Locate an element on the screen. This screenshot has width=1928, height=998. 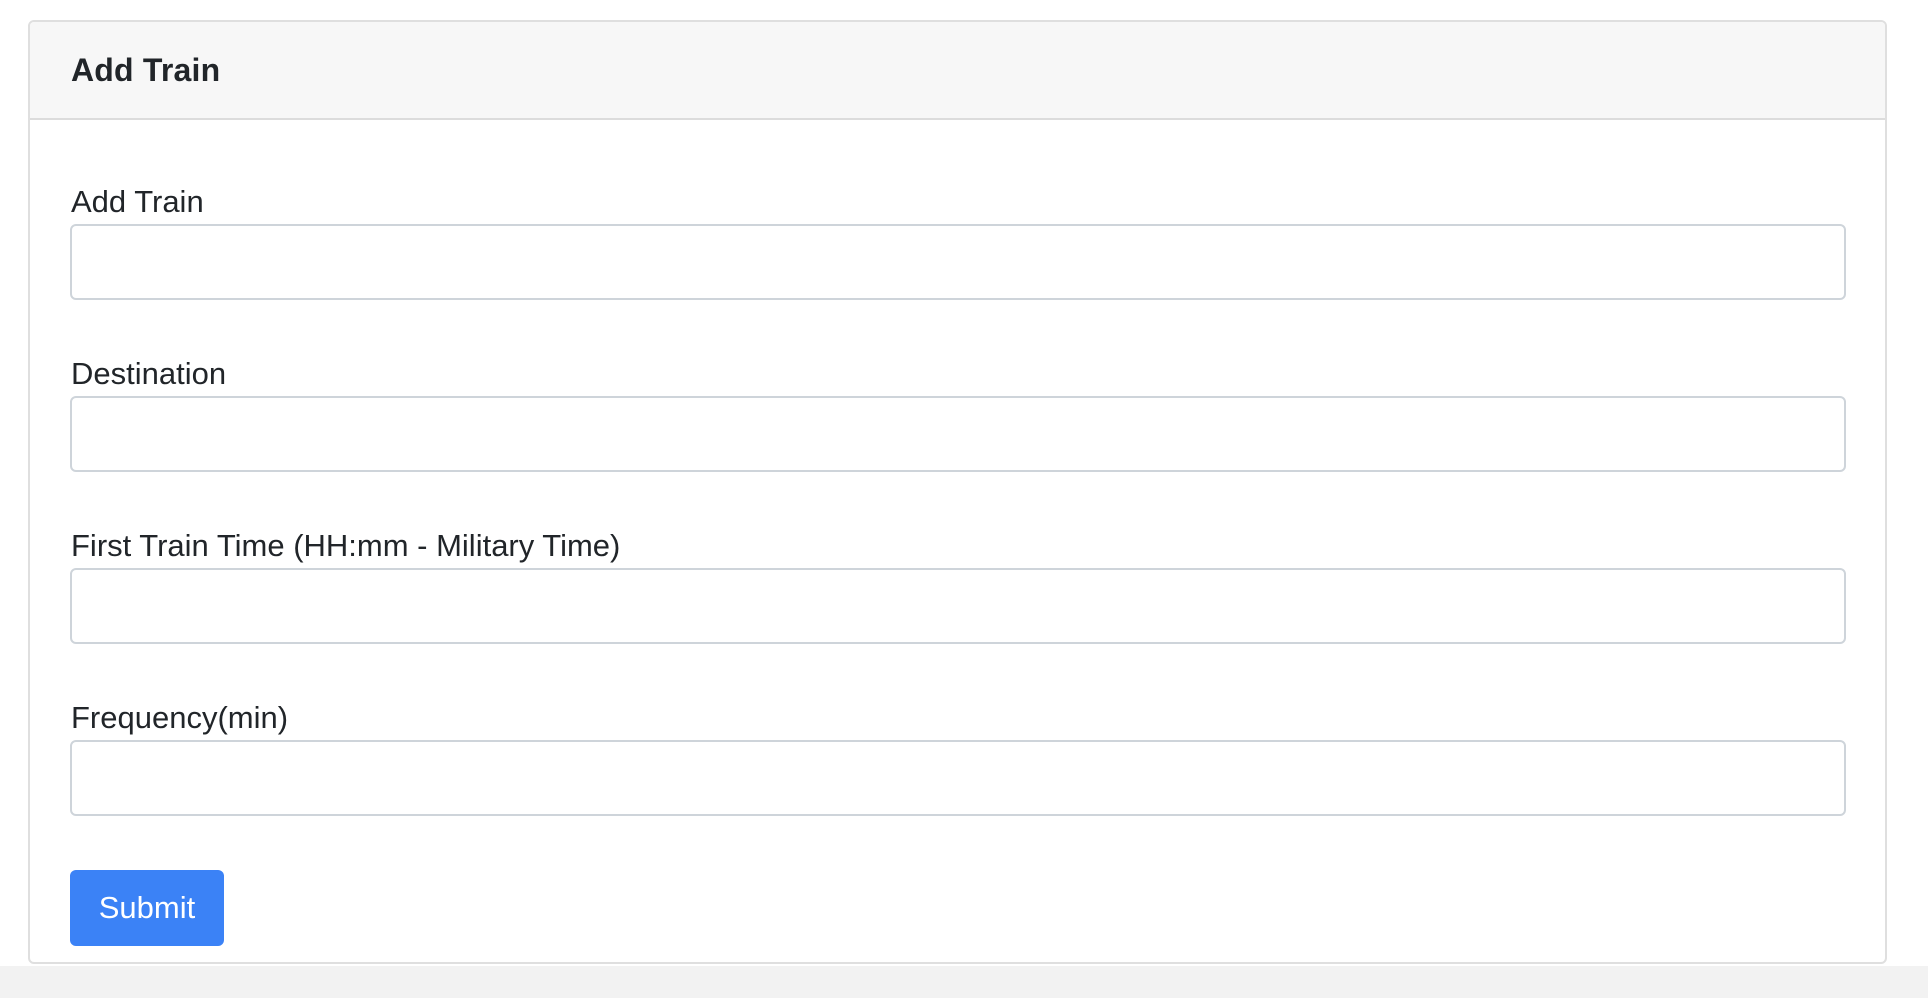
first-train-time-input is located at coordinates (958, 606).